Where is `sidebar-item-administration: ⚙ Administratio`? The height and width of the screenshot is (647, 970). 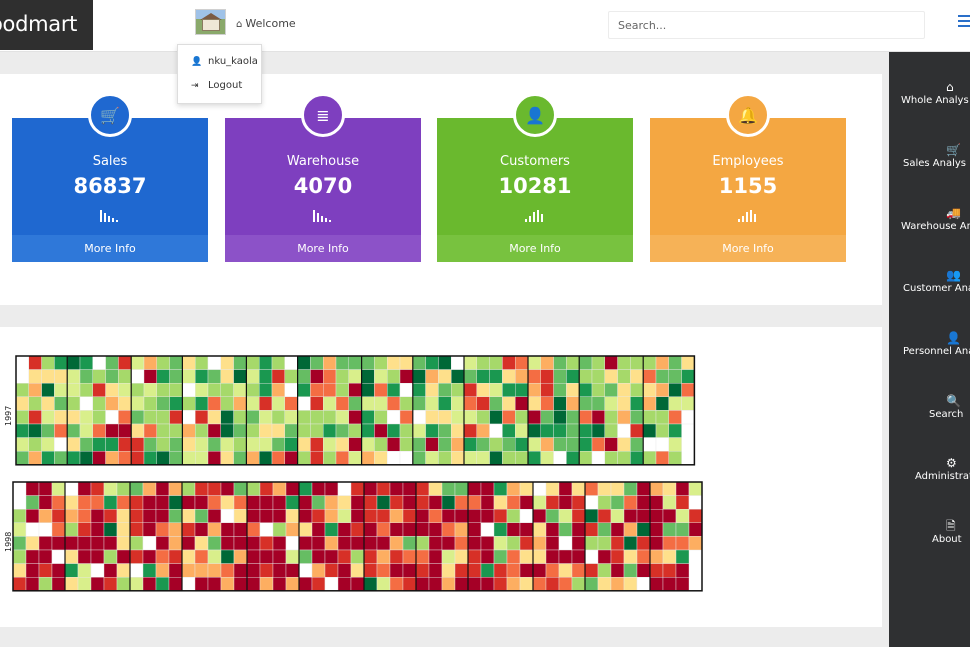 sidebar-item-administration: ⚙ Administratio is located at coordinates (929, 486).